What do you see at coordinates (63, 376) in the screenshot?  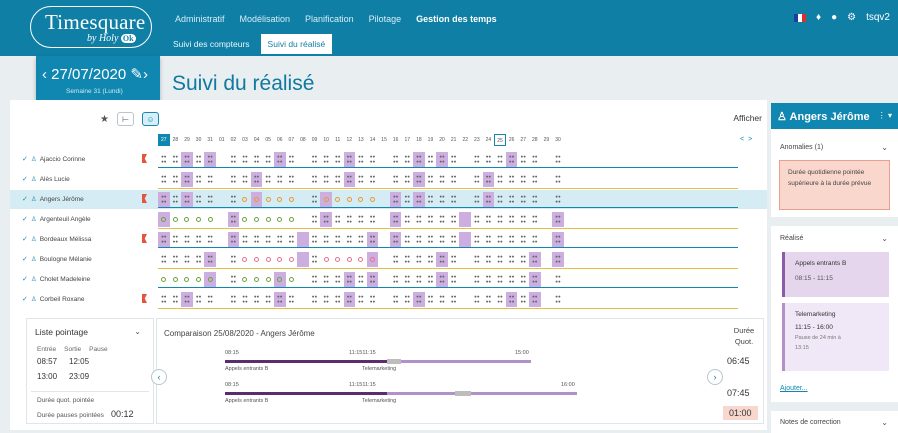 I see `list-item: 13:00 23:09` at bounding box center [63, 376].